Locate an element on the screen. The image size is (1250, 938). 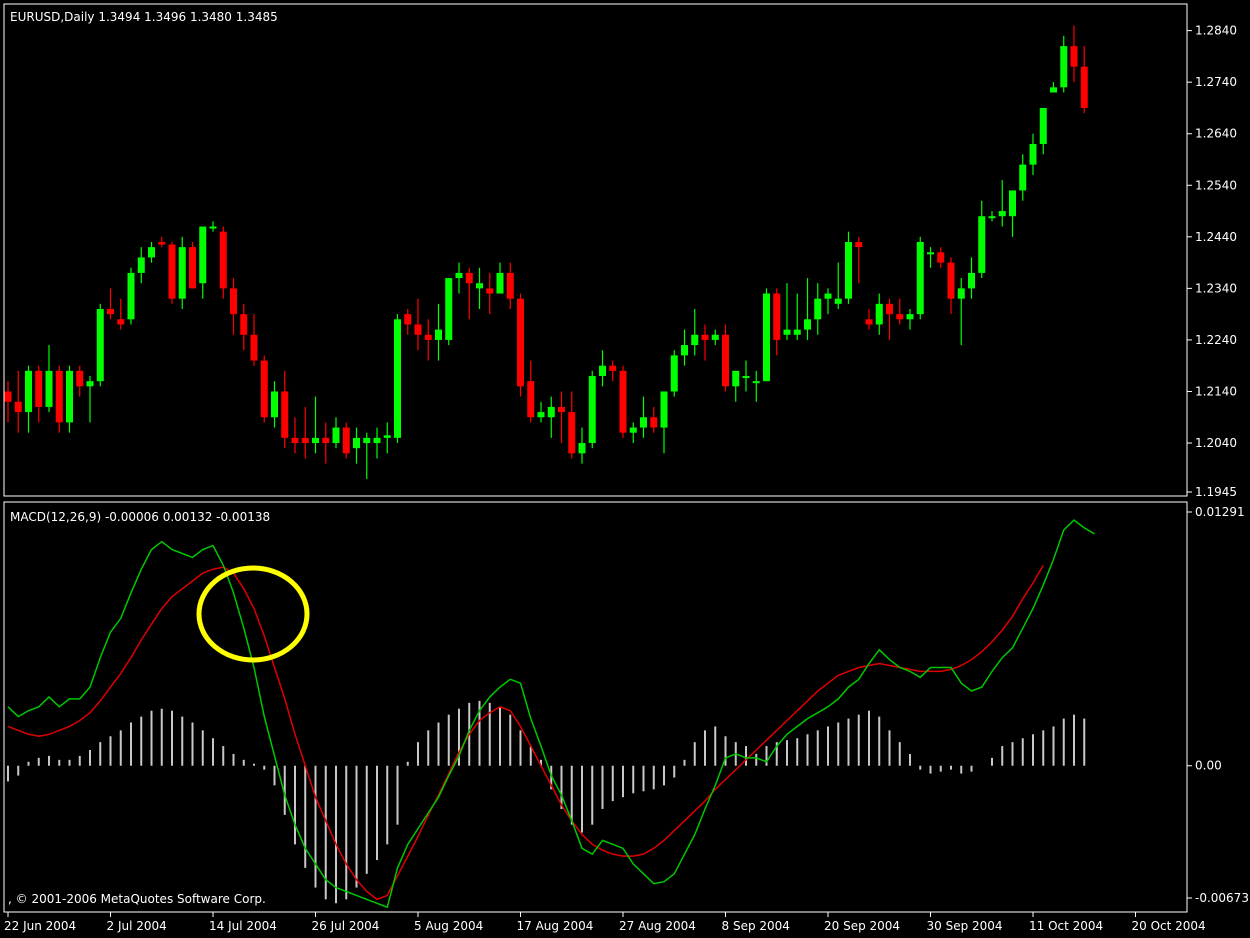
date-tick-label: 26 Jul 2004 is located at coordinates (346, 926).